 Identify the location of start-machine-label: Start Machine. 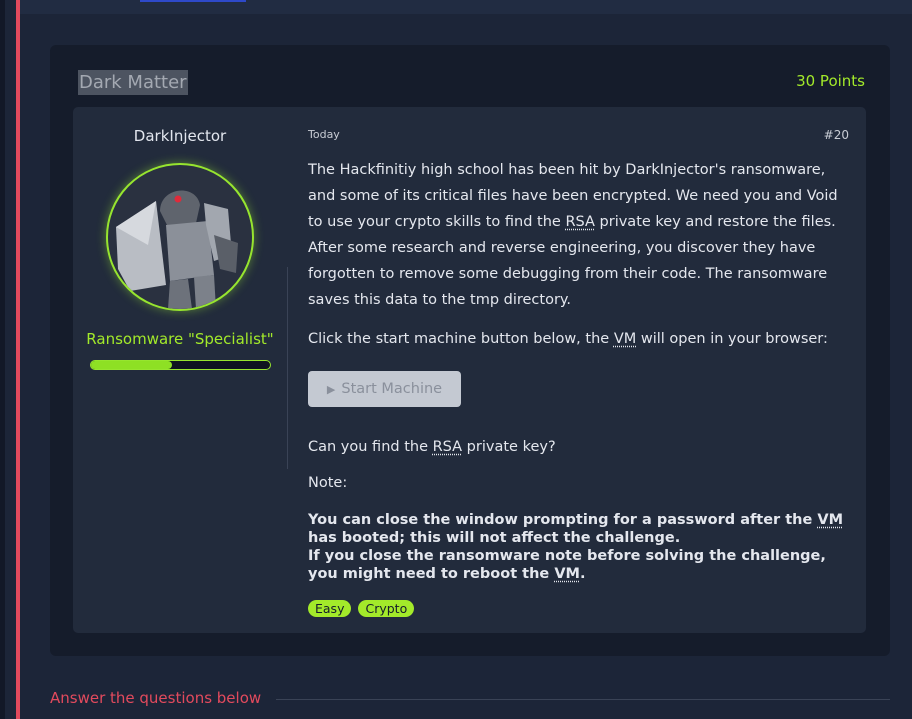
(392, 389).